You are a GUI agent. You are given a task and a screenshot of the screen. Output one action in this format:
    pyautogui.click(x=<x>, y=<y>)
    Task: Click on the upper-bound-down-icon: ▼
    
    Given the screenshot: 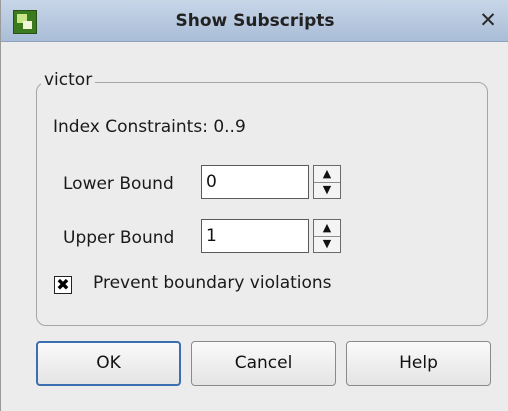 What is the action you would take?
    pyautogui.click(x=327, y=244)
    